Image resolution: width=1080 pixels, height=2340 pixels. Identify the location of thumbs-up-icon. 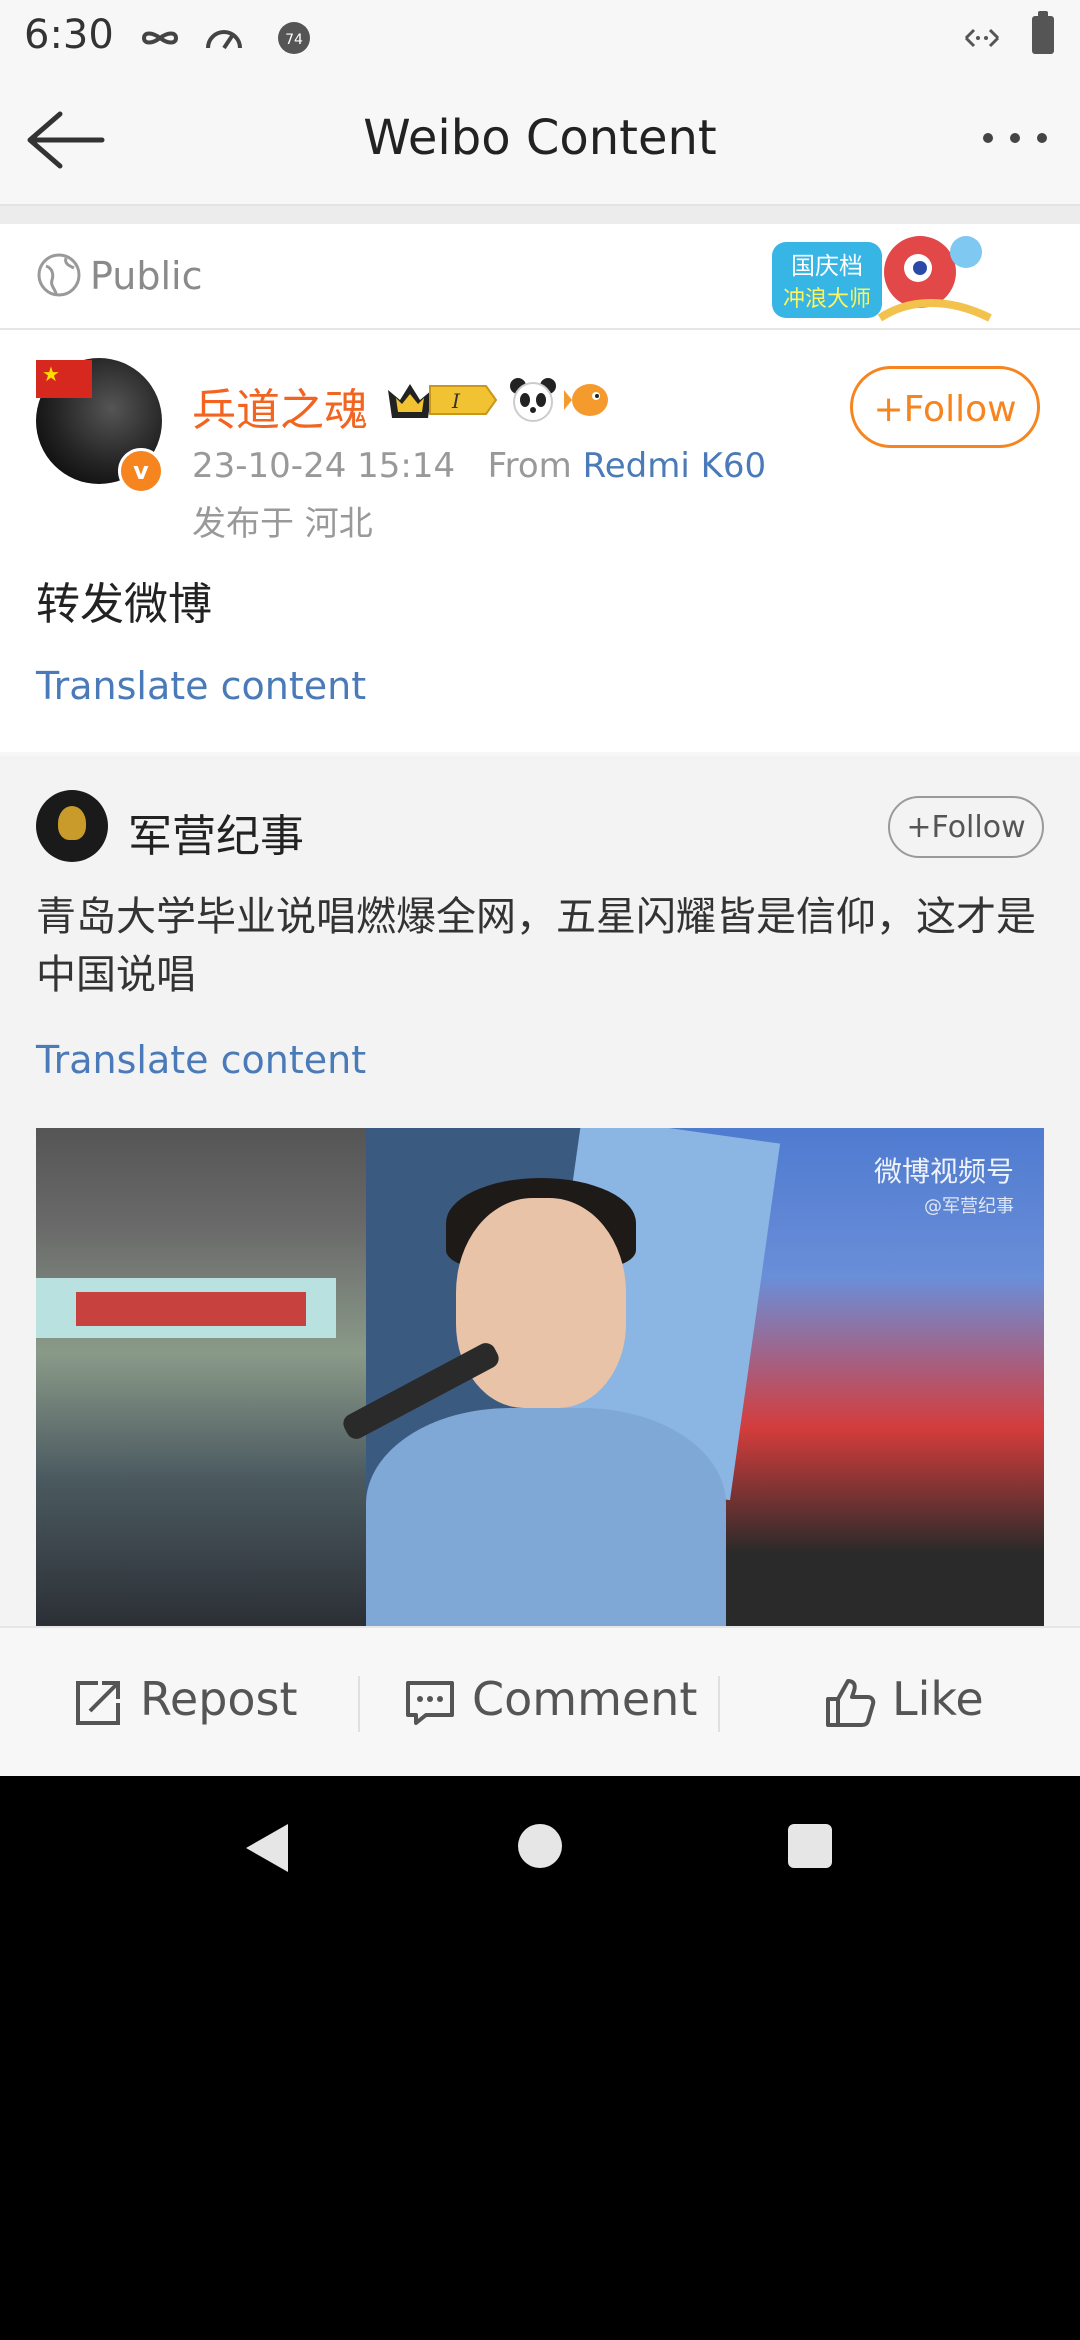
(851, 1702).